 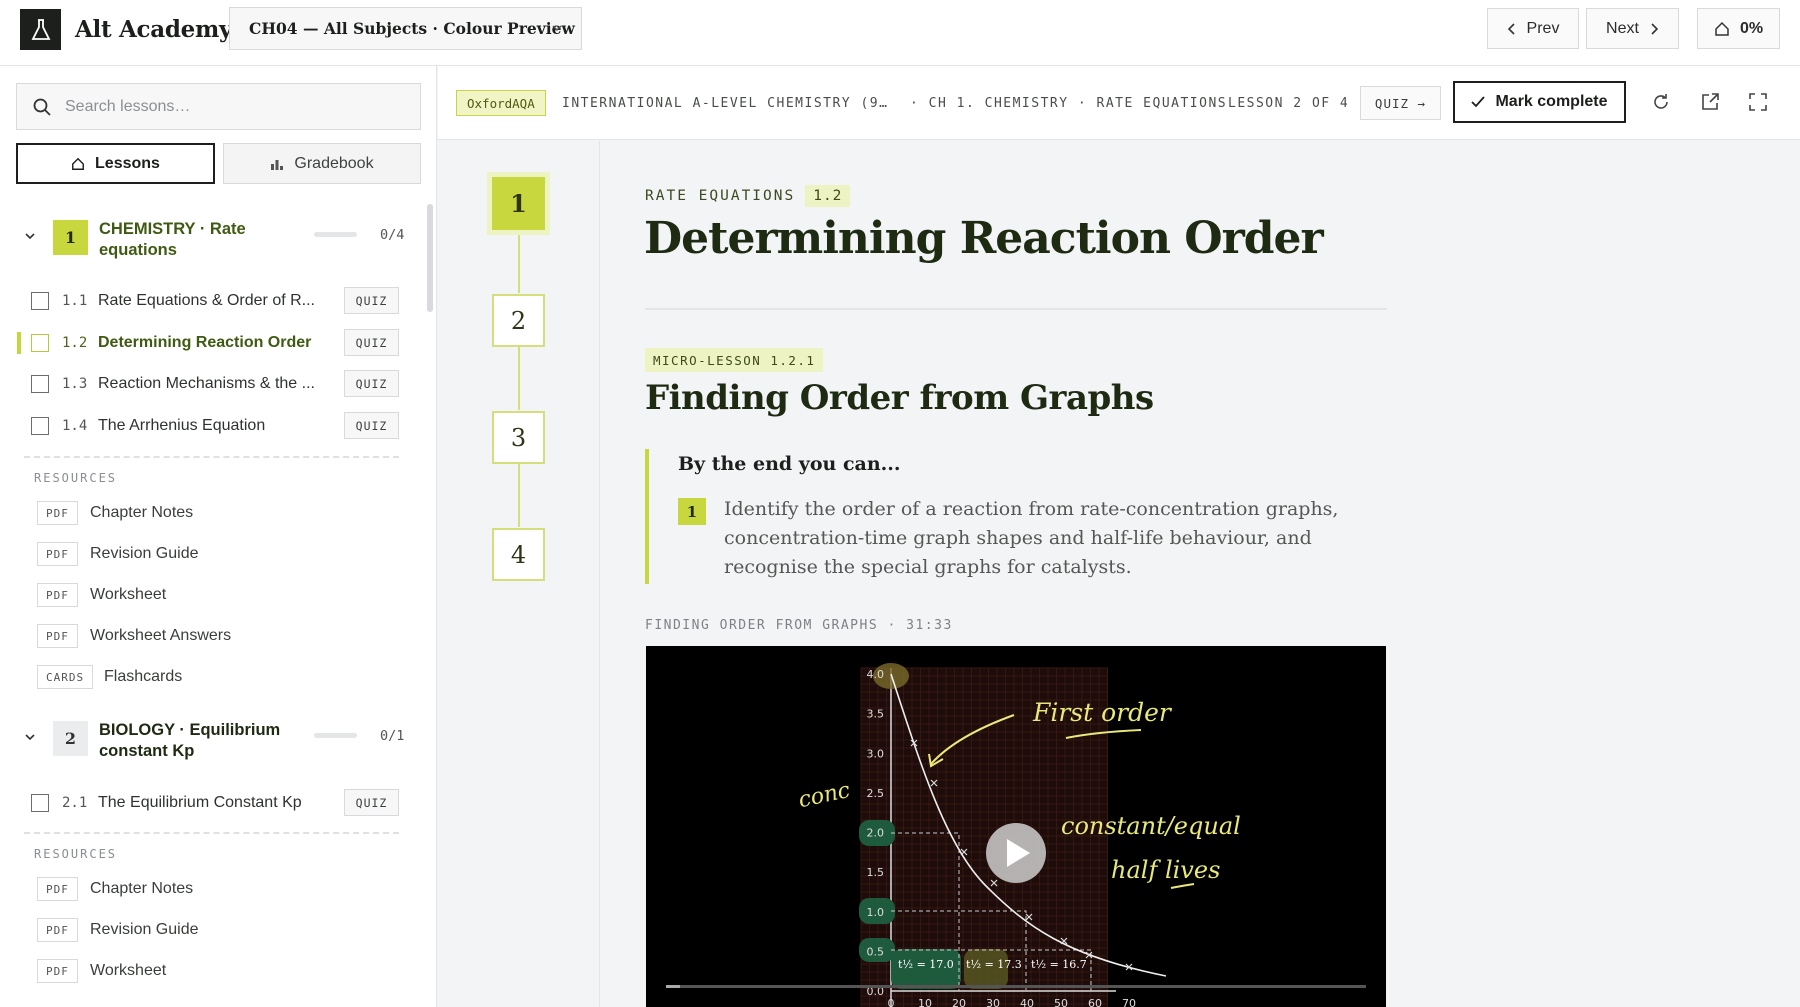 What do you see at coordinates (1738, 28) in the screenshot?
I see `progress-button: 0%` at bounding box center [1738, 28].